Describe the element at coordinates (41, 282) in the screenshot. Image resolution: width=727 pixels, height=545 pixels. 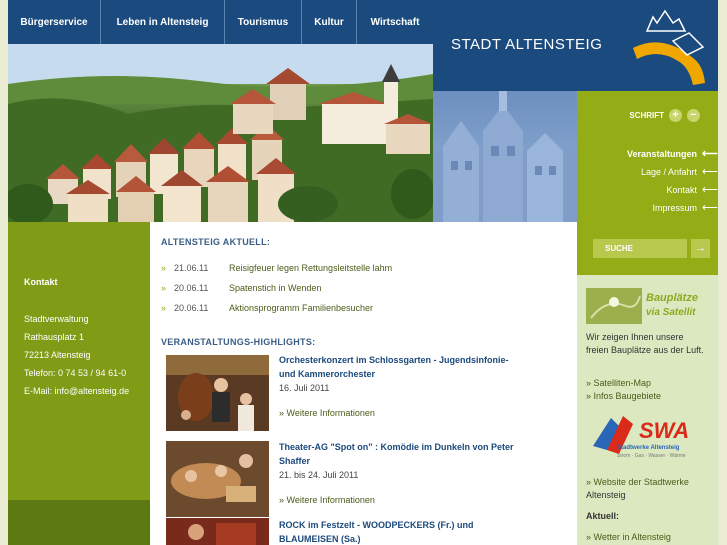
I see `contact-title: Kontakt` at that location.